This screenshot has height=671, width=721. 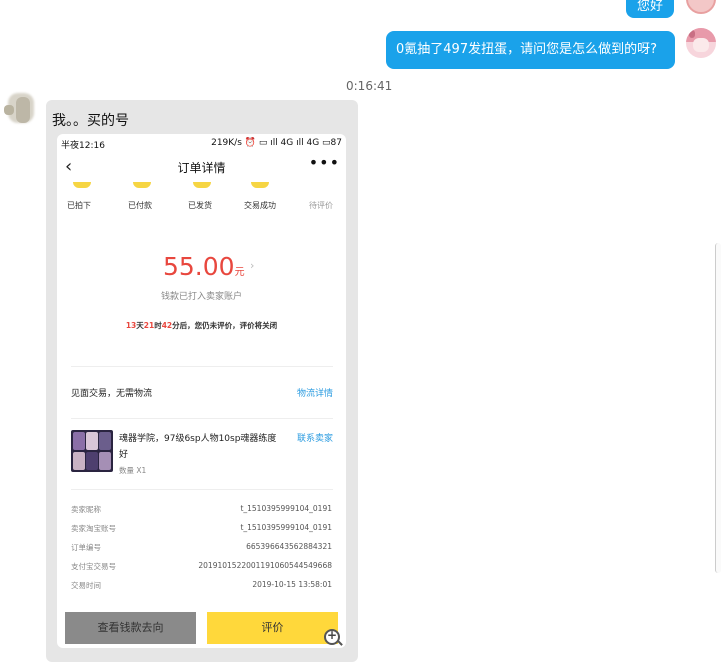 What do you see at coordinates (200, 205) in the screenshot?
I see `step-label: 已发货` at bounding box center [200, 205].